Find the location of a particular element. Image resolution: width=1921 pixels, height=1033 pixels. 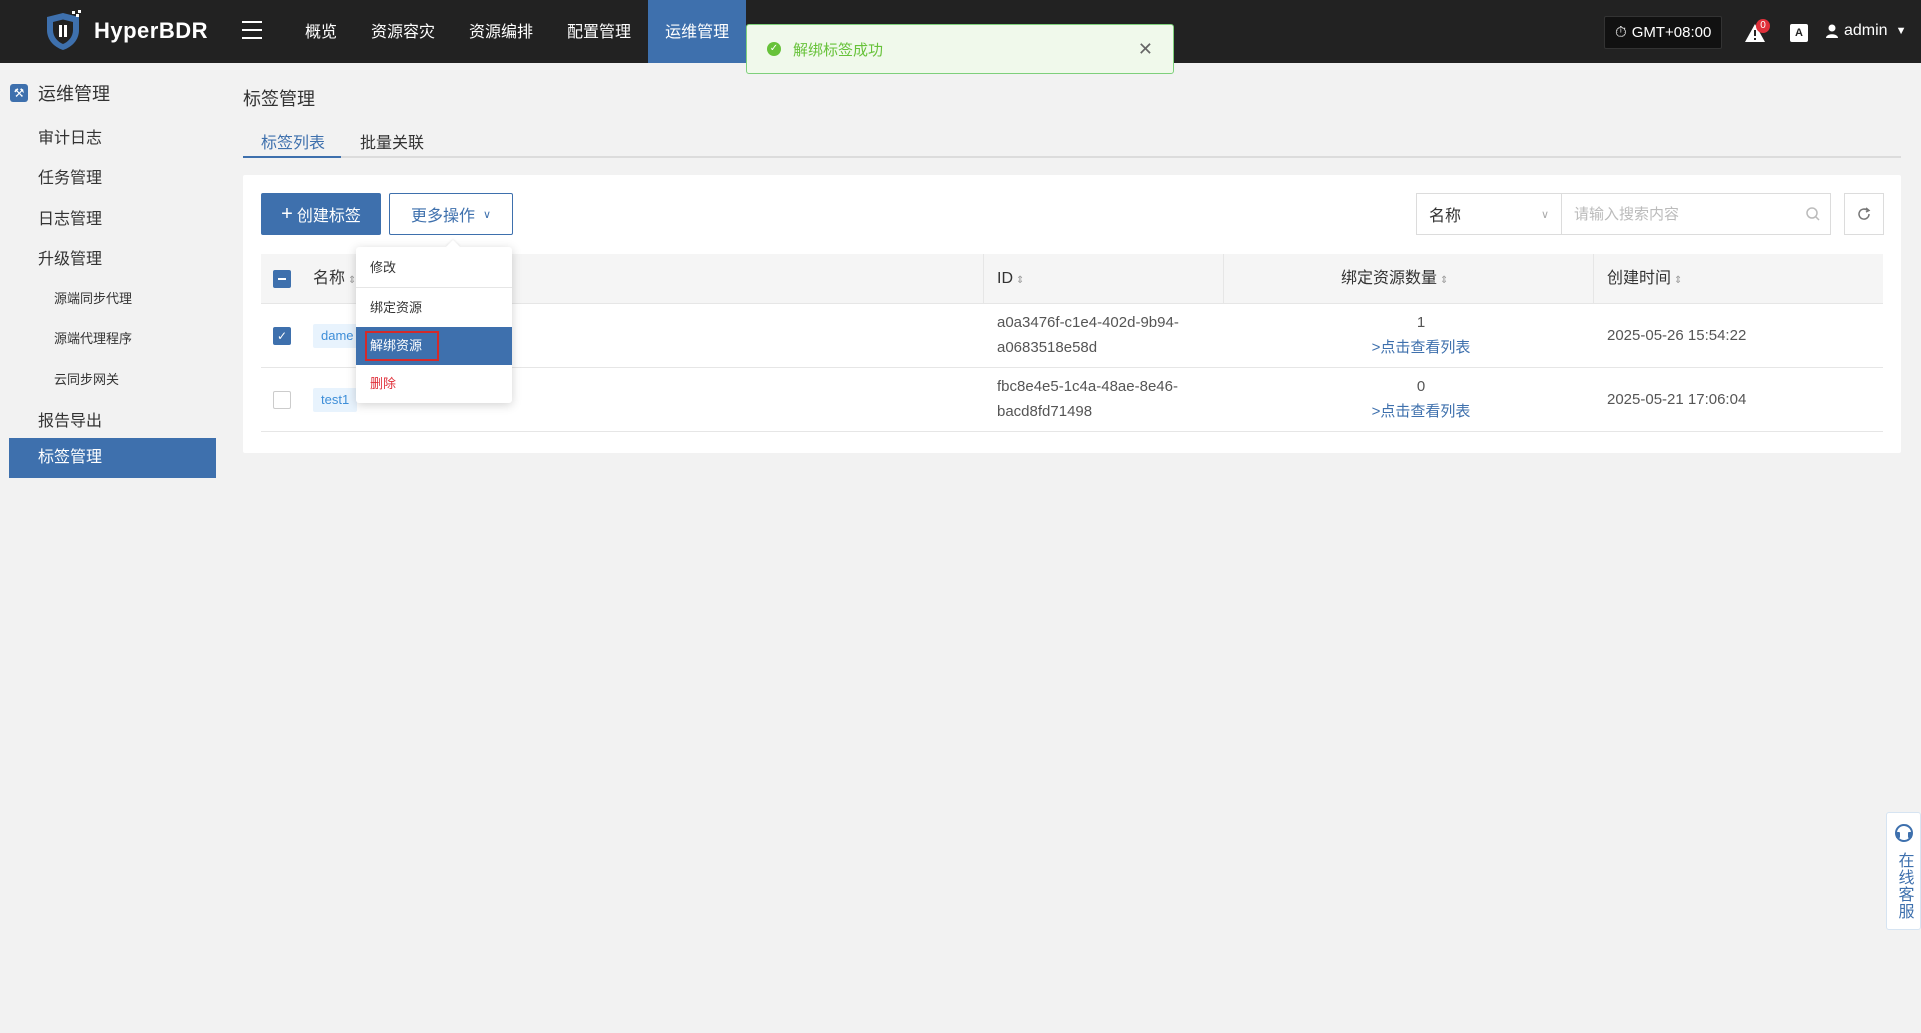

row-checkbox is located at coordinates (282, 400).